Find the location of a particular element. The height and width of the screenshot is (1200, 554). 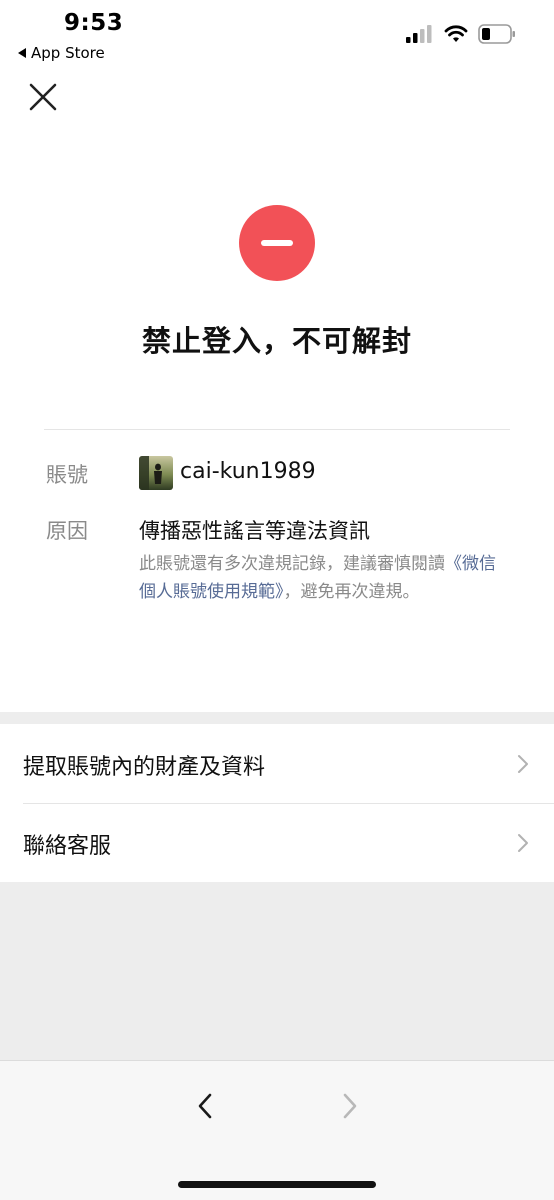

home-indicator is located at coordinates (277, 1184).